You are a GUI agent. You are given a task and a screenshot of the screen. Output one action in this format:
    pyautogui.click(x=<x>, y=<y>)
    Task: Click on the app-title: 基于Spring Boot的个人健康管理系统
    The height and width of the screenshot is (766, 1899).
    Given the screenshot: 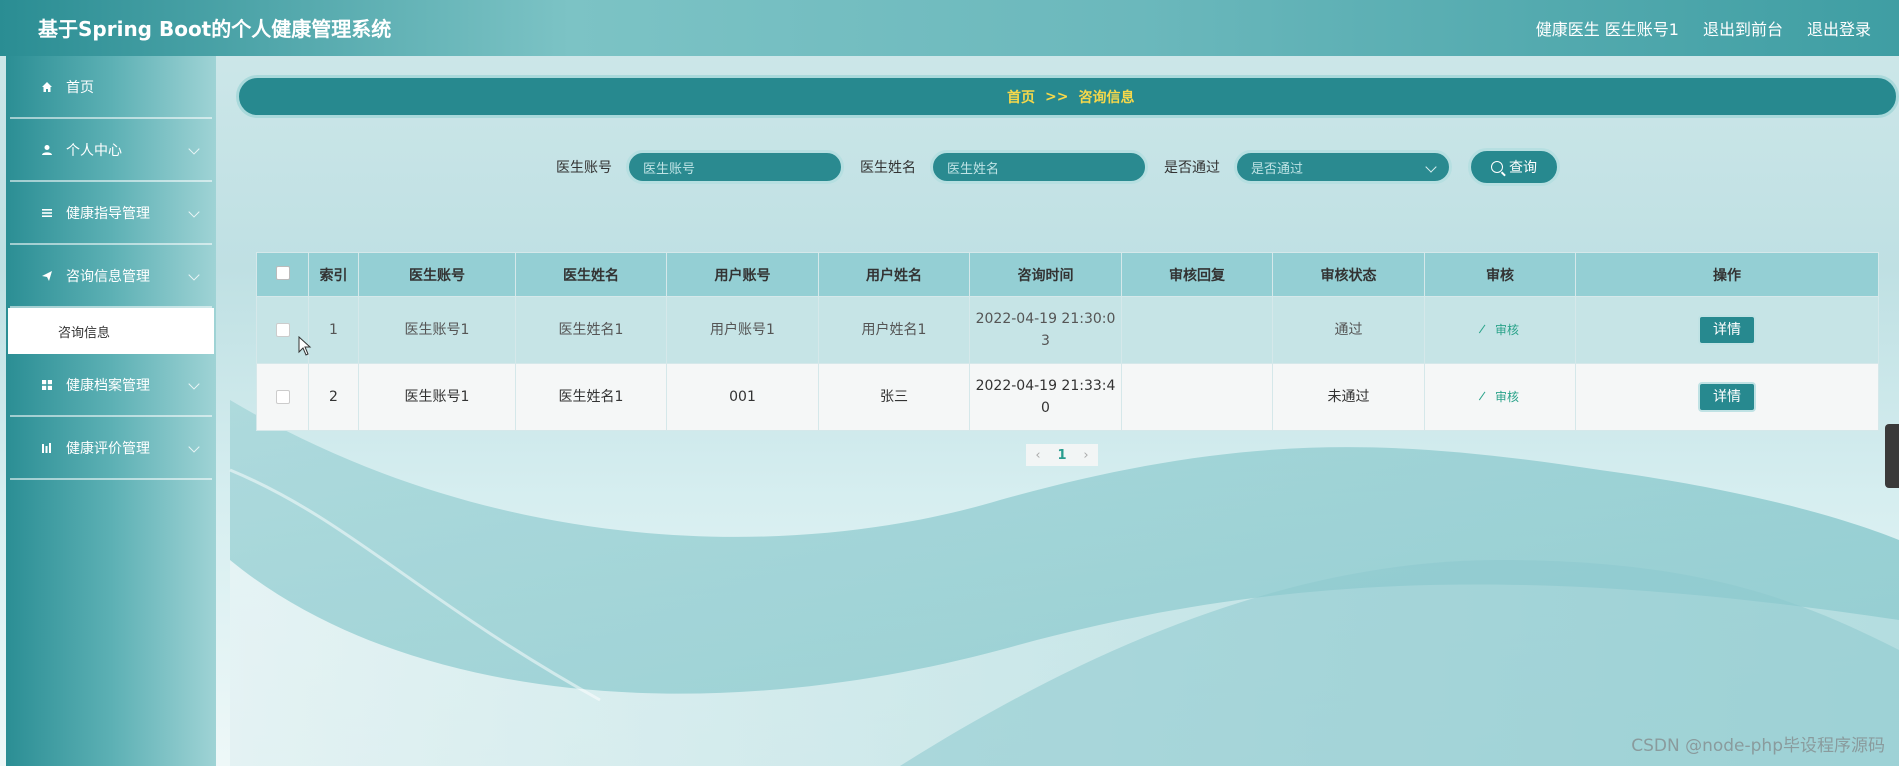 What is the action you would take?
    pyautogui.click(x=215, y=29)
    